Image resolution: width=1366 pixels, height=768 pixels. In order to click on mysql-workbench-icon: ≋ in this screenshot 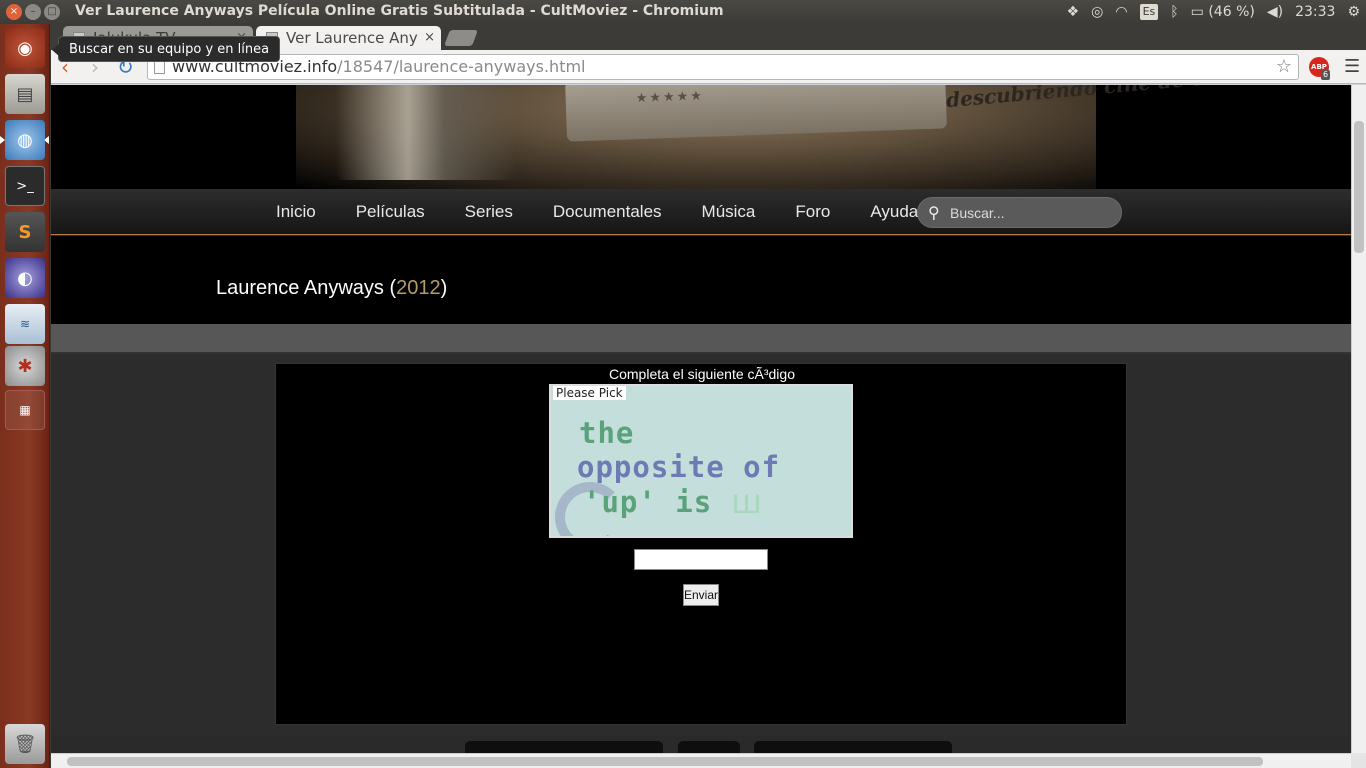, I will do `click(25, 324)`.